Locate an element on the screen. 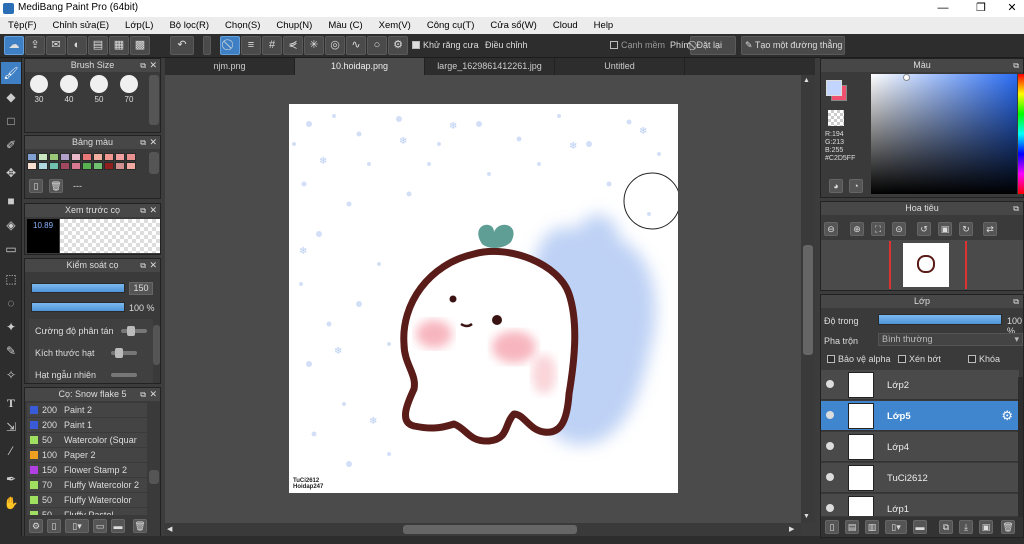 This screenshot has width=1024, height=544. brush-list-item: 100 Paper 2 is located at coordinates (87, 455).